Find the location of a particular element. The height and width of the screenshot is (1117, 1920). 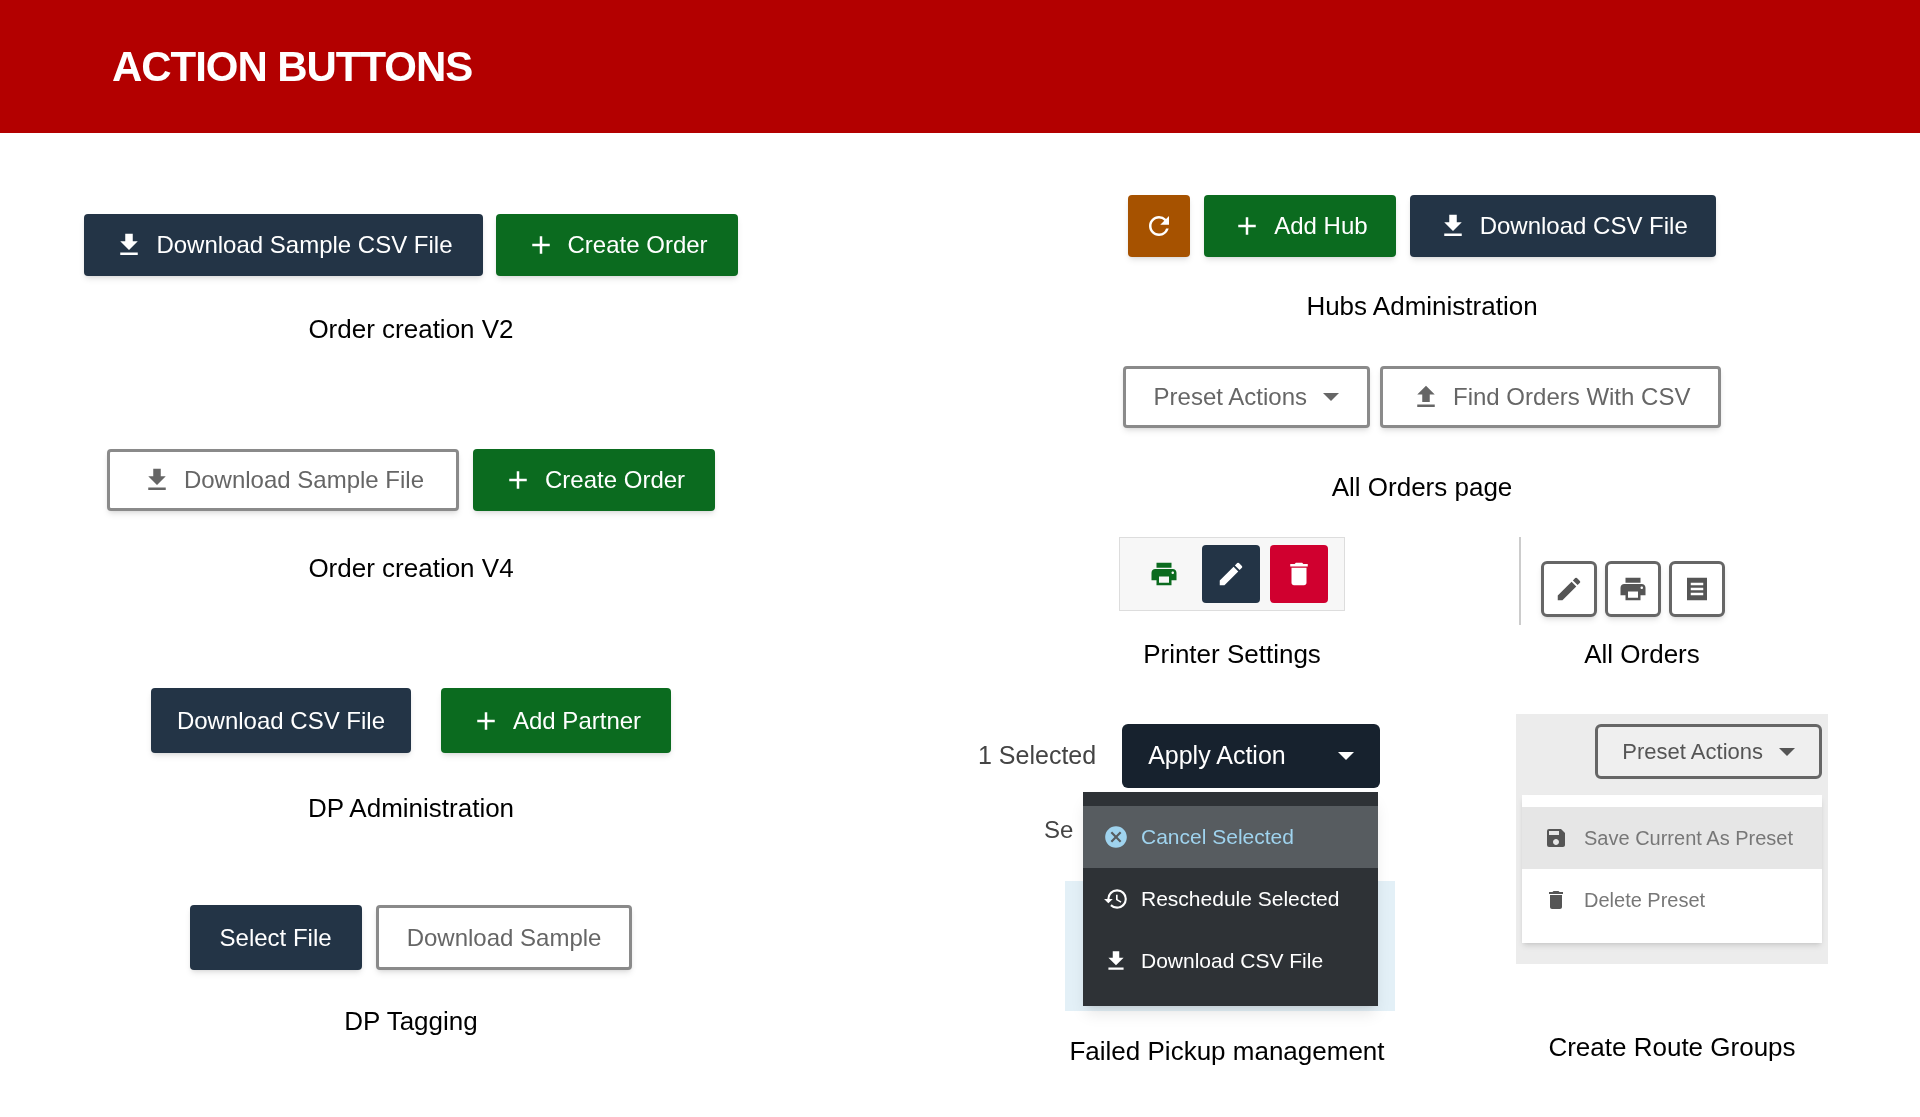

caption: DP Tagging is located at coordinates (411, 1021).